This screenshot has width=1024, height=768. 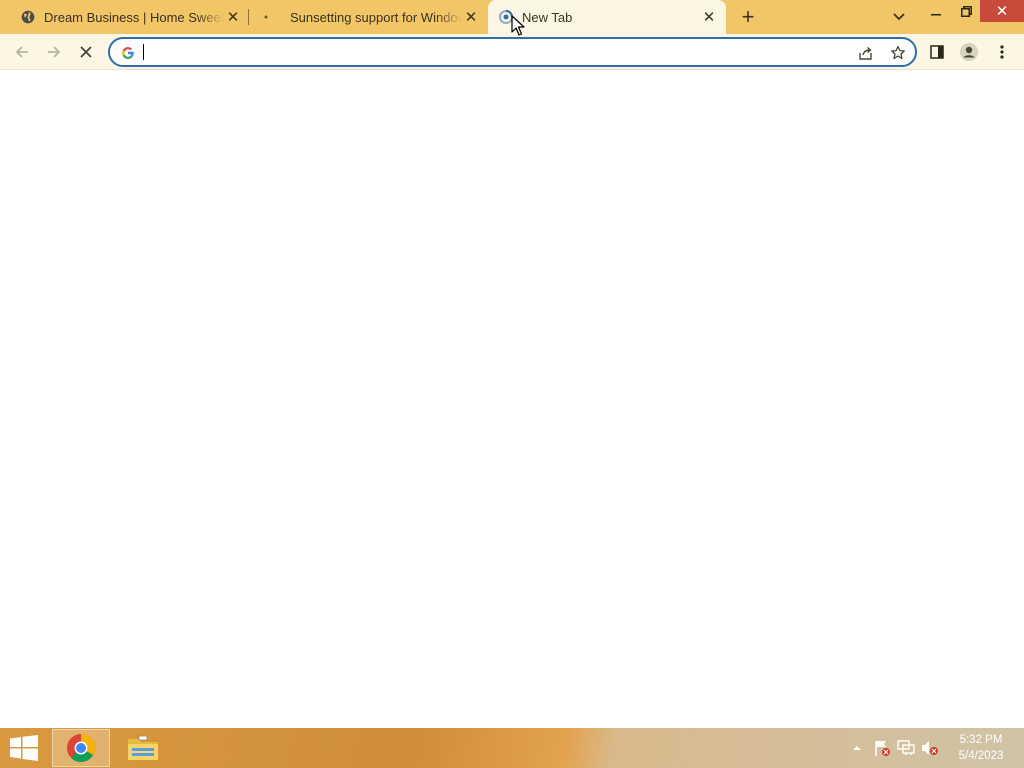 I want to click on stop-loading-icon, so click(x=86, y=52).